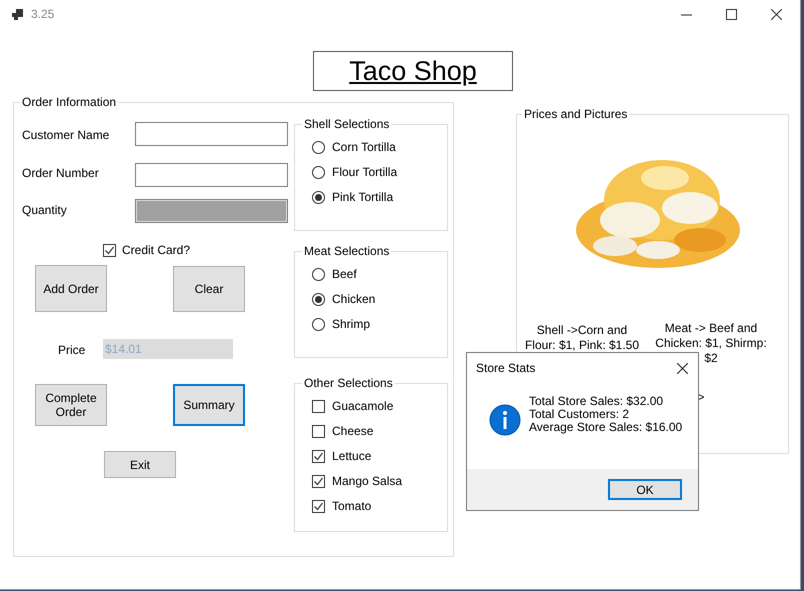 This screenshot has width=804, height=591. I want to click on app-icon, so click(17, 14).